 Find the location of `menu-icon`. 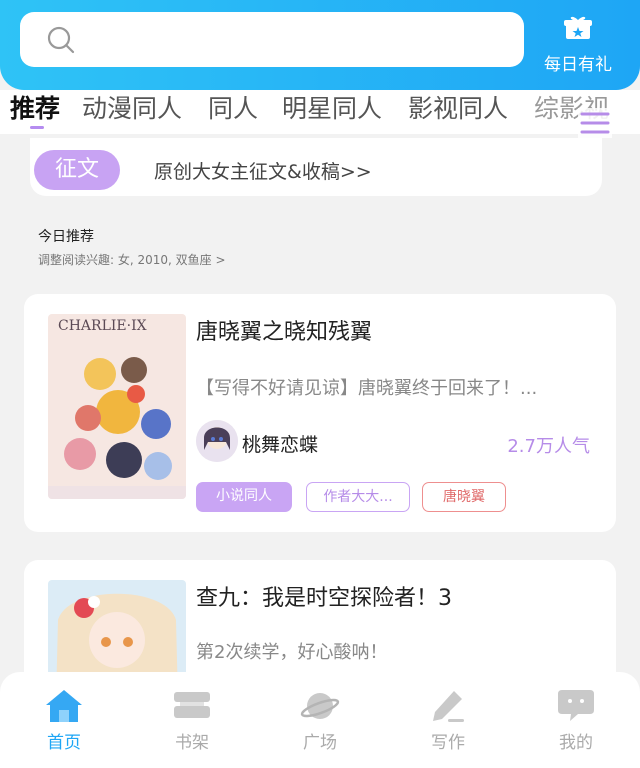

menu-icon is located at coordinates (595, 123).